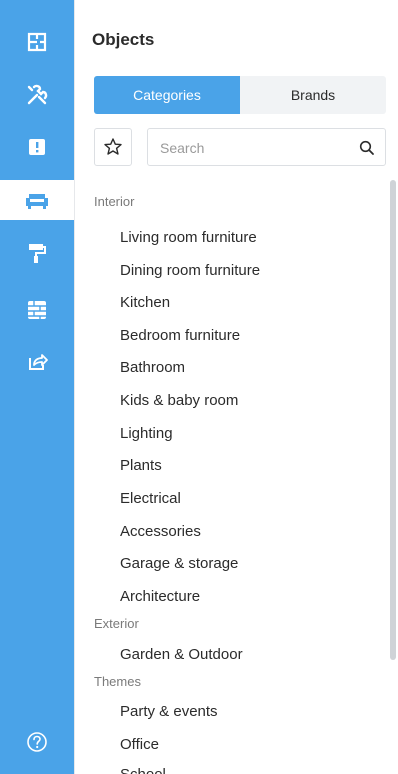  What do you see at coordinates (146, 433) in the screenshot?
I see `list-item: Lighting` at bounding box center [146, 433].